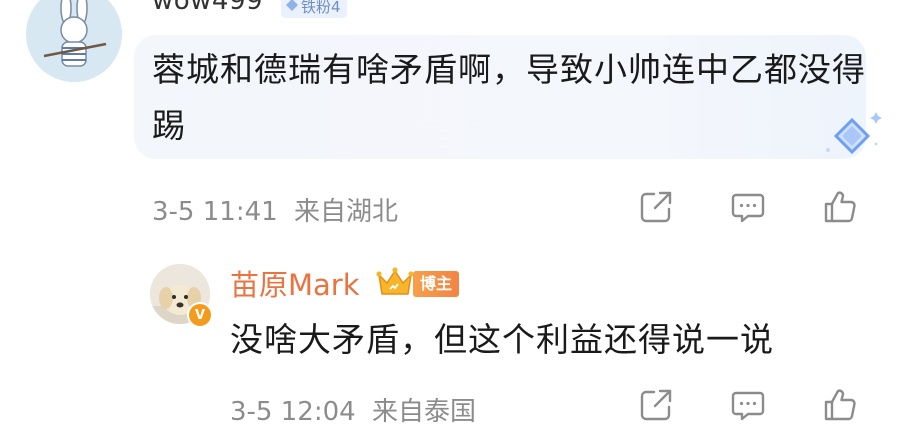 This screenshot has height=433, width=898. I want to click on commenter-username: wow499, so click(207, 8).